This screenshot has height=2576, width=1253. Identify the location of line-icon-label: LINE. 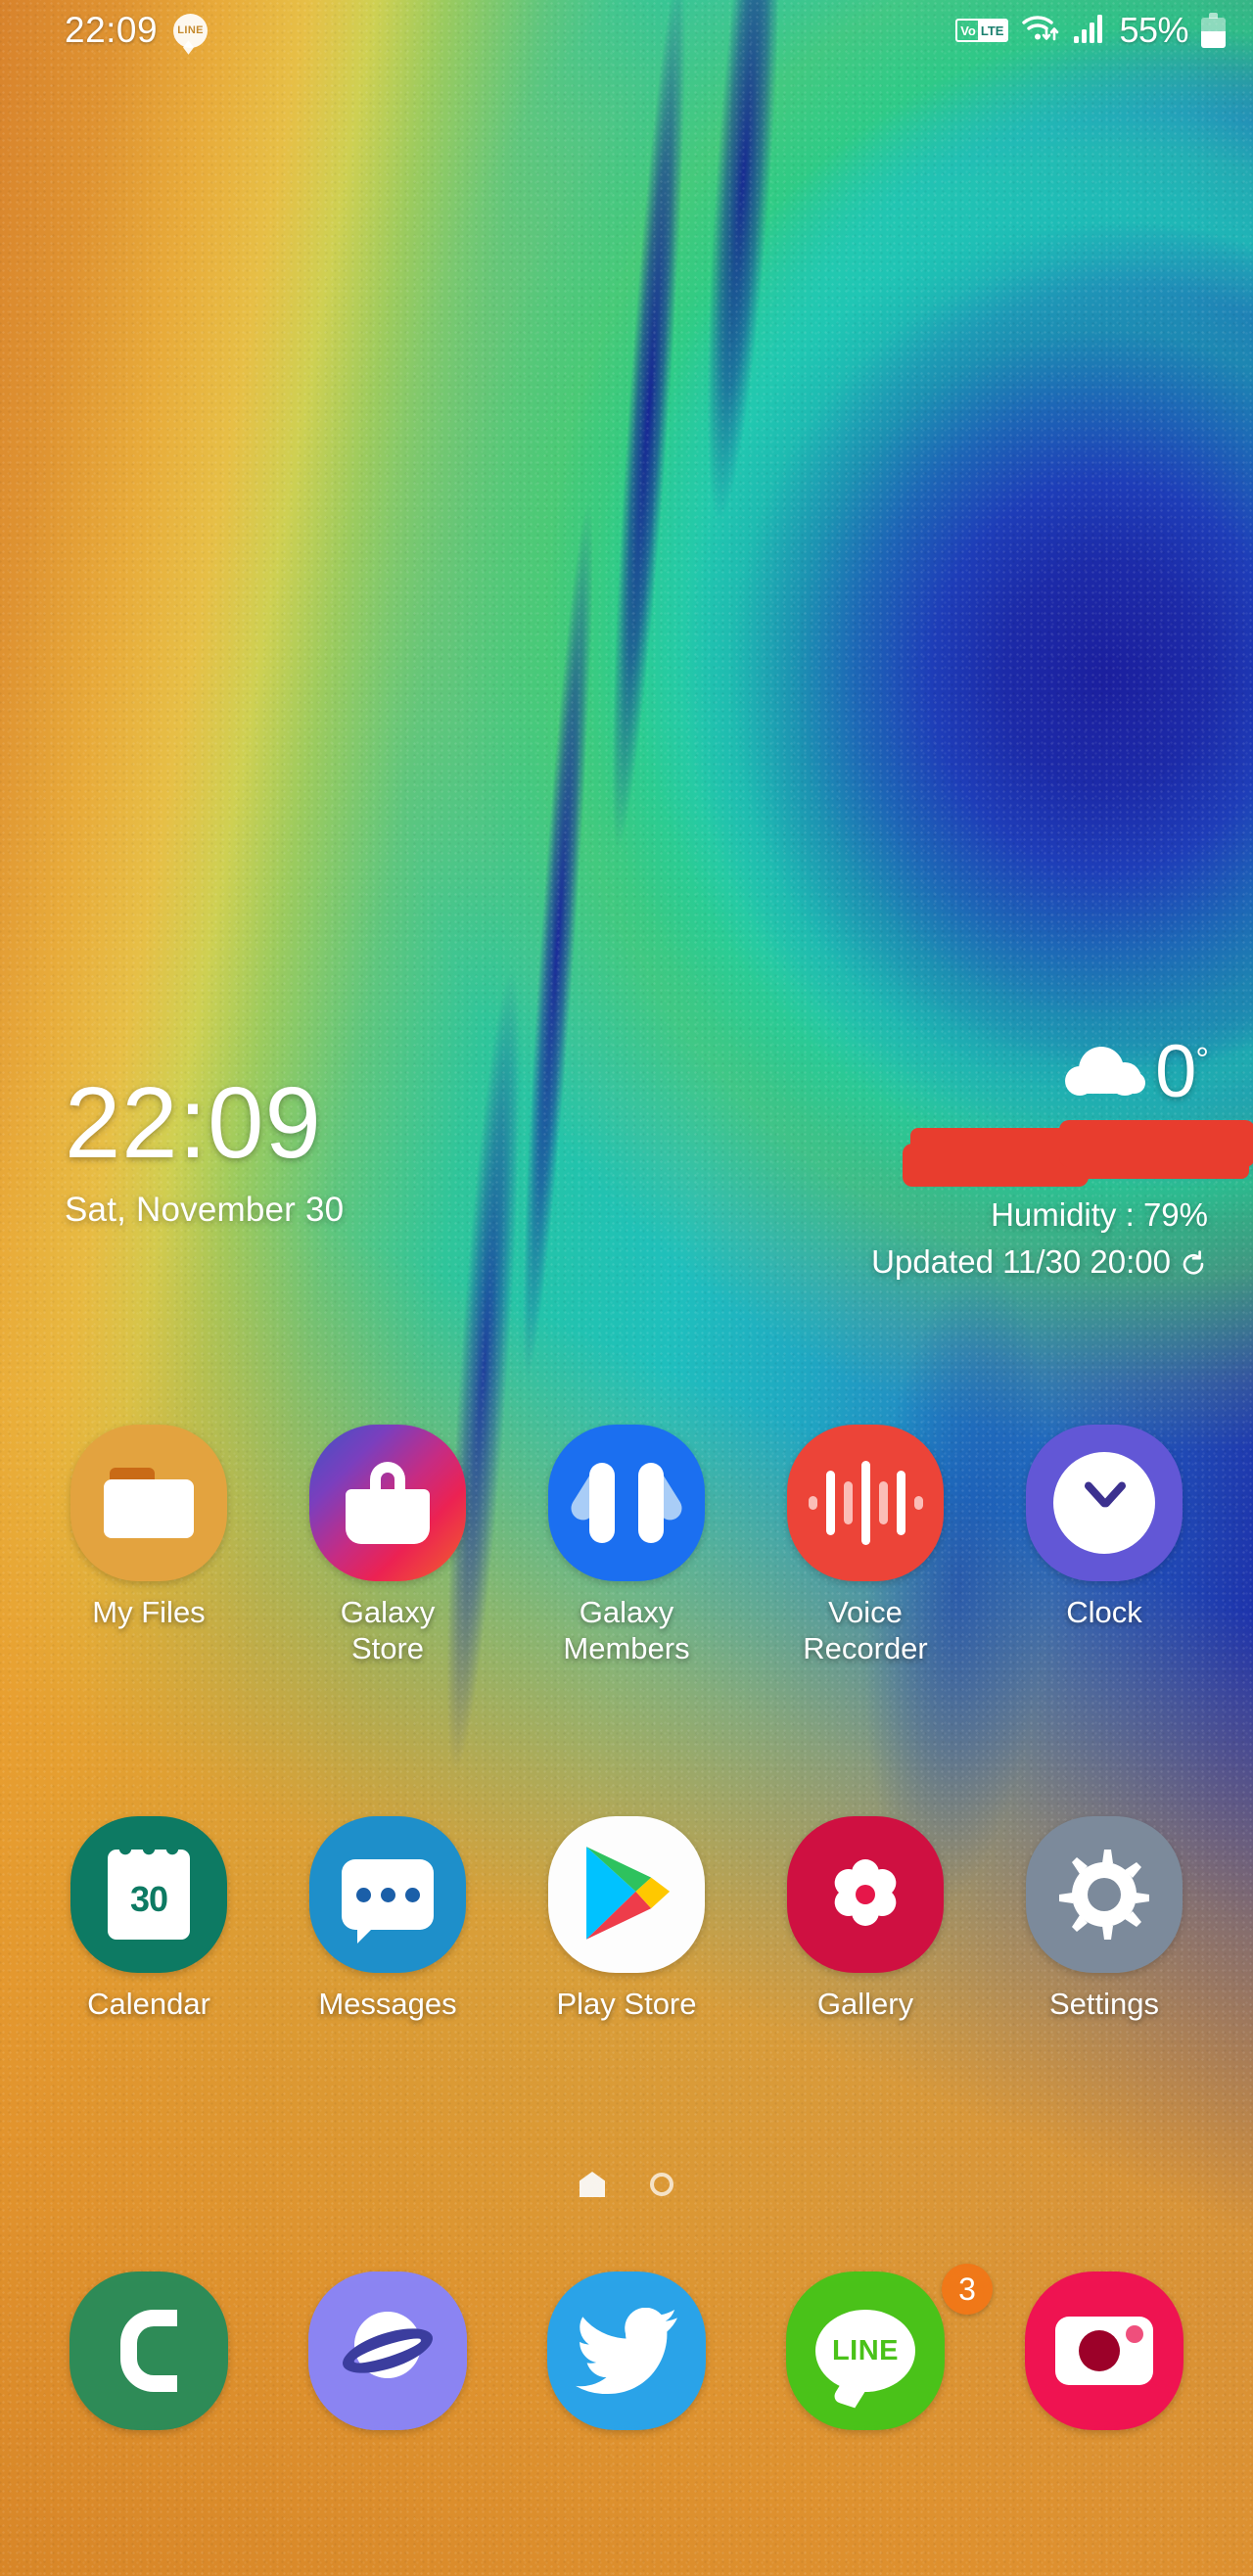
(865, 2350).